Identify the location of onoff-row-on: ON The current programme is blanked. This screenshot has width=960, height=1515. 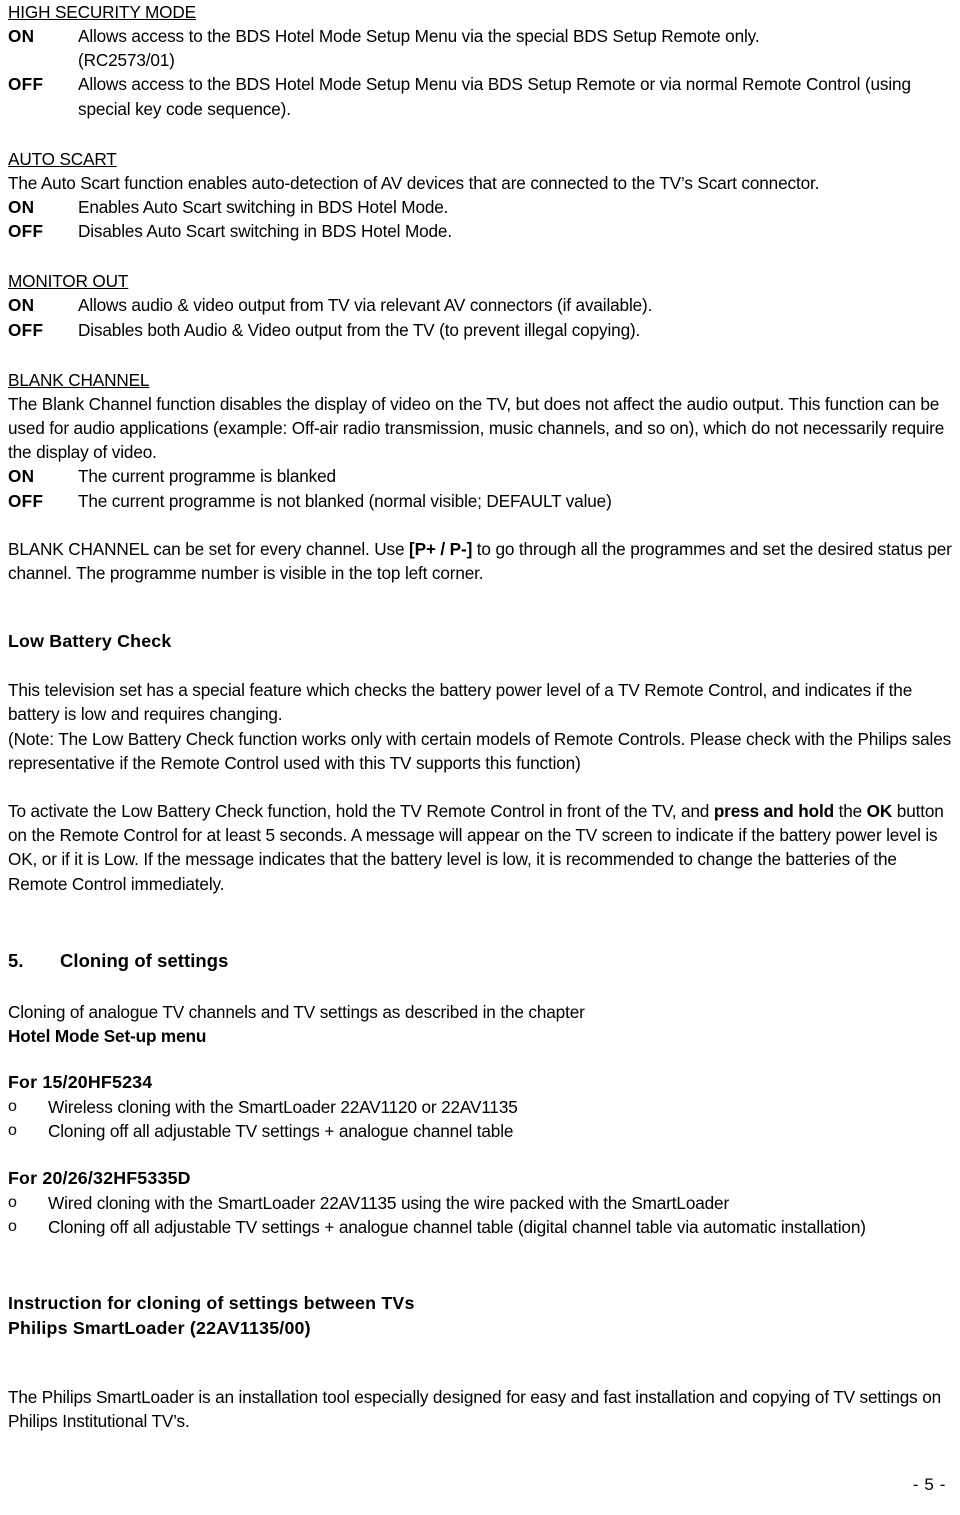
(480, 476).